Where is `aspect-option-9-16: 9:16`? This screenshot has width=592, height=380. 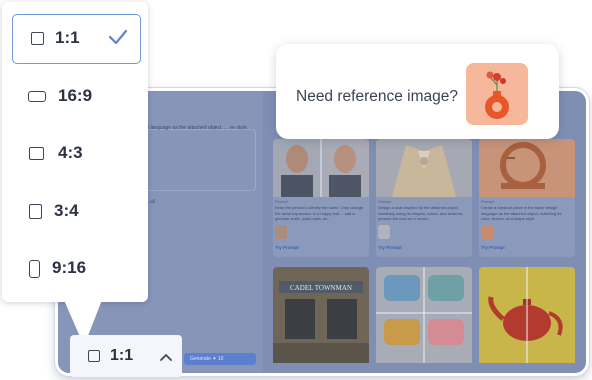
aspect-option-9-16: 9:16 is located at coordinates (75, 268).